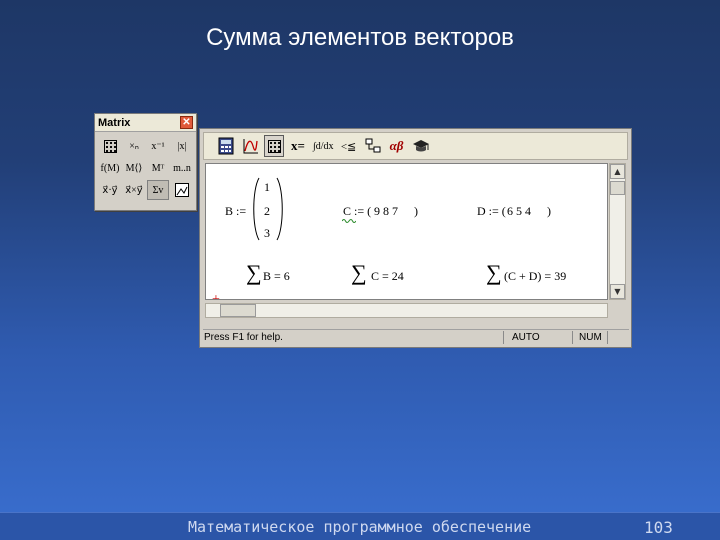  I want to click on calculus-toolbar-button: ∫d/dx, so click(323, 146).